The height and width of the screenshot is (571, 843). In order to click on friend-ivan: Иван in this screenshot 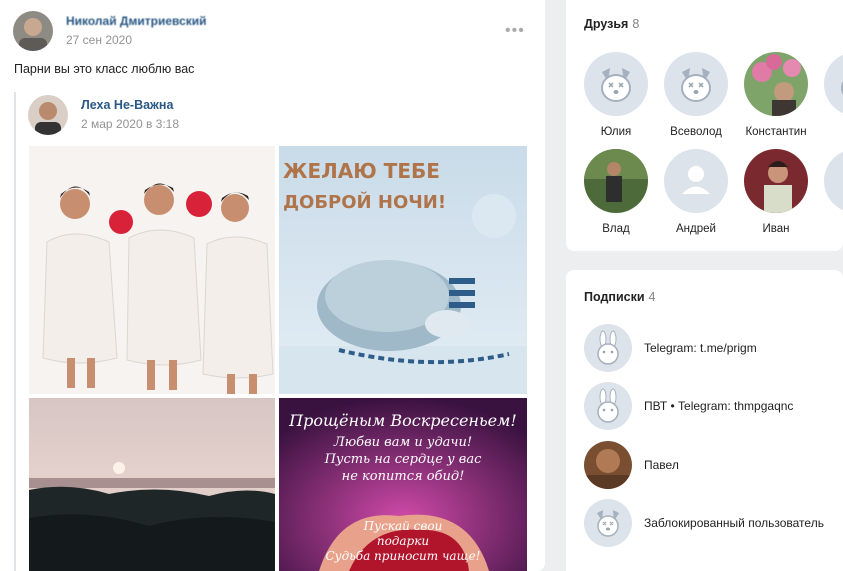, I will do `click(776, 192)`.